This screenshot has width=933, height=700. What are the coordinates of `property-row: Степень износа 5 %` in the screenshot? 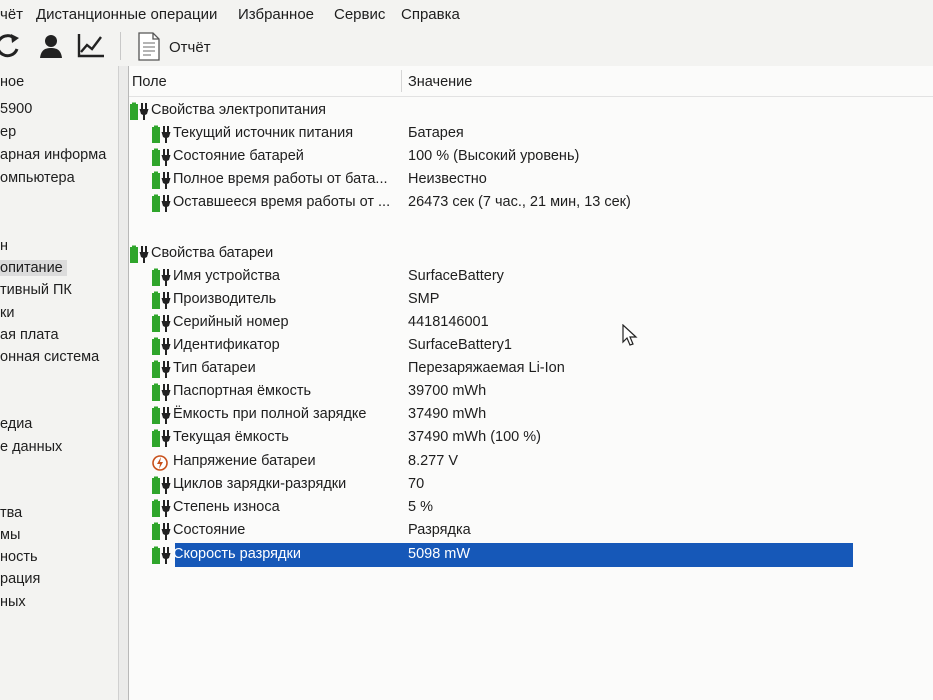 It's located at (531, 508).